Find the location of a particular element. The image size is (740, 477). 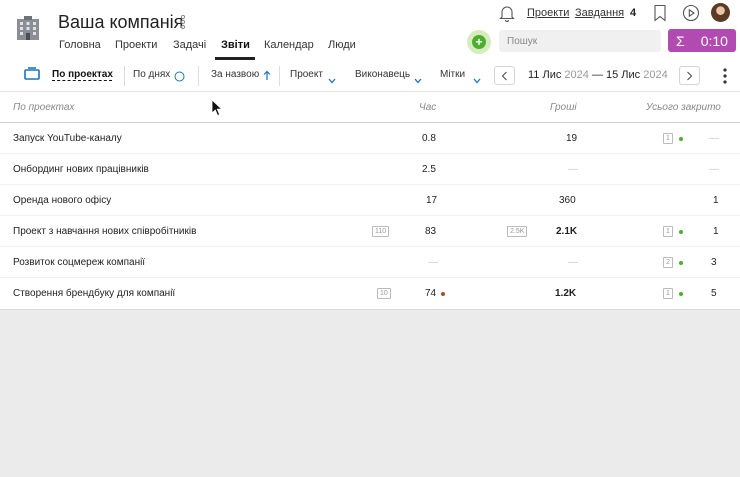

date-to: 15 Лис is located at coordinates (623, 75).